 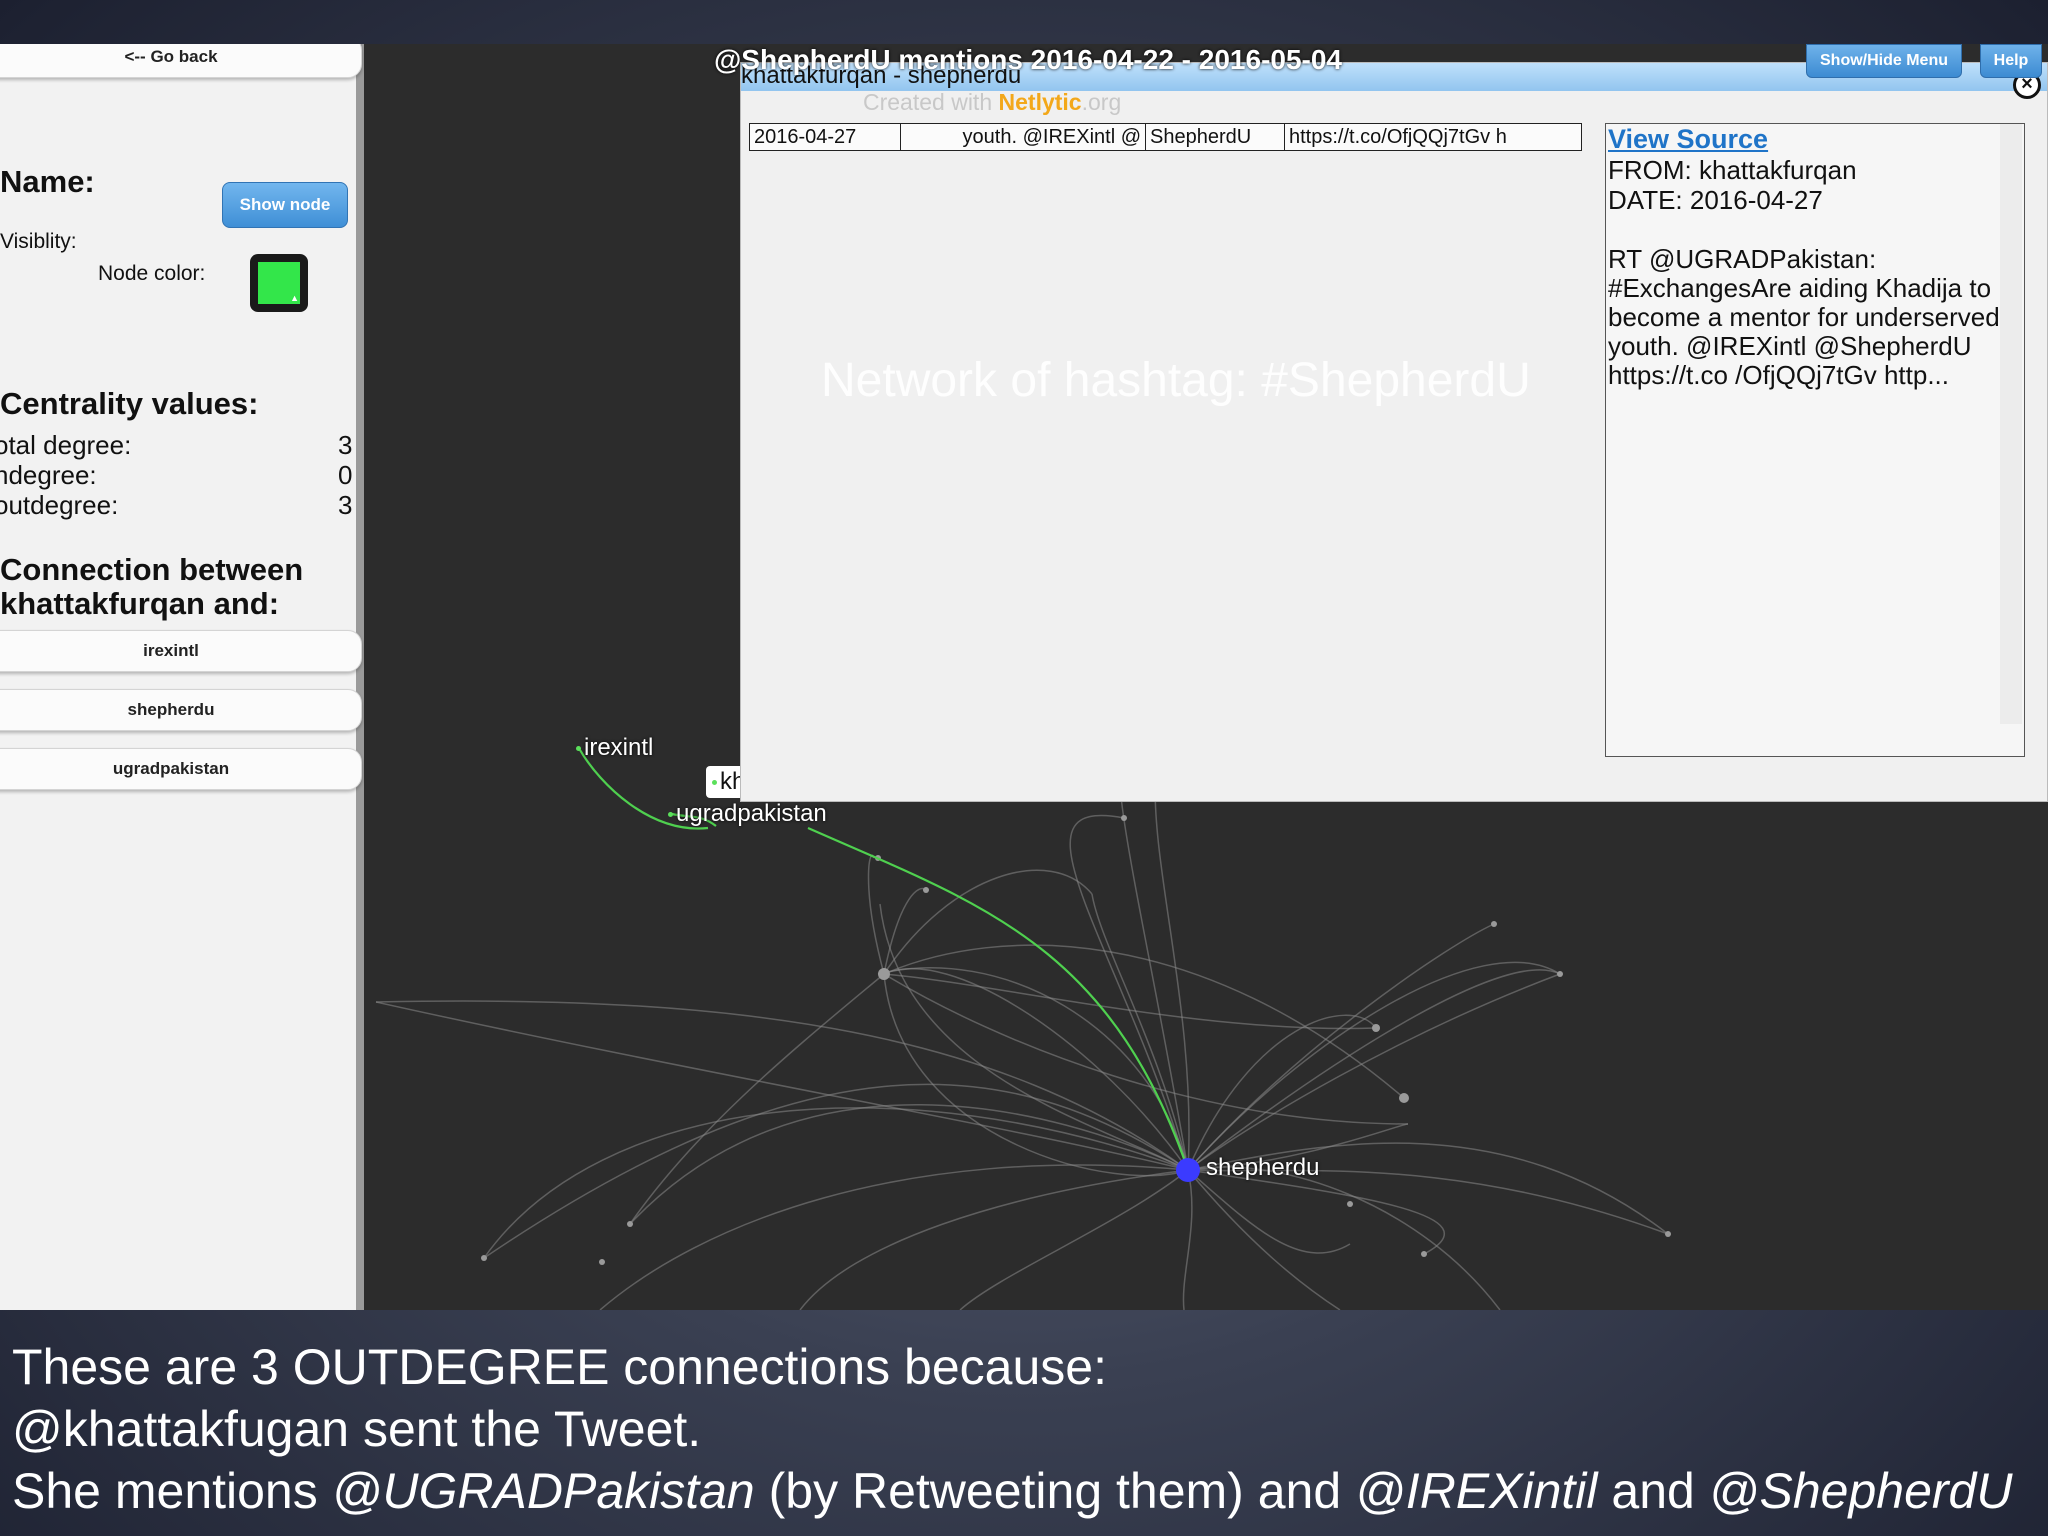 What do you see at coordinates (285, 205) in the screenshot?
I see `show-node-button: Show node` at bounding box center [285, 205].